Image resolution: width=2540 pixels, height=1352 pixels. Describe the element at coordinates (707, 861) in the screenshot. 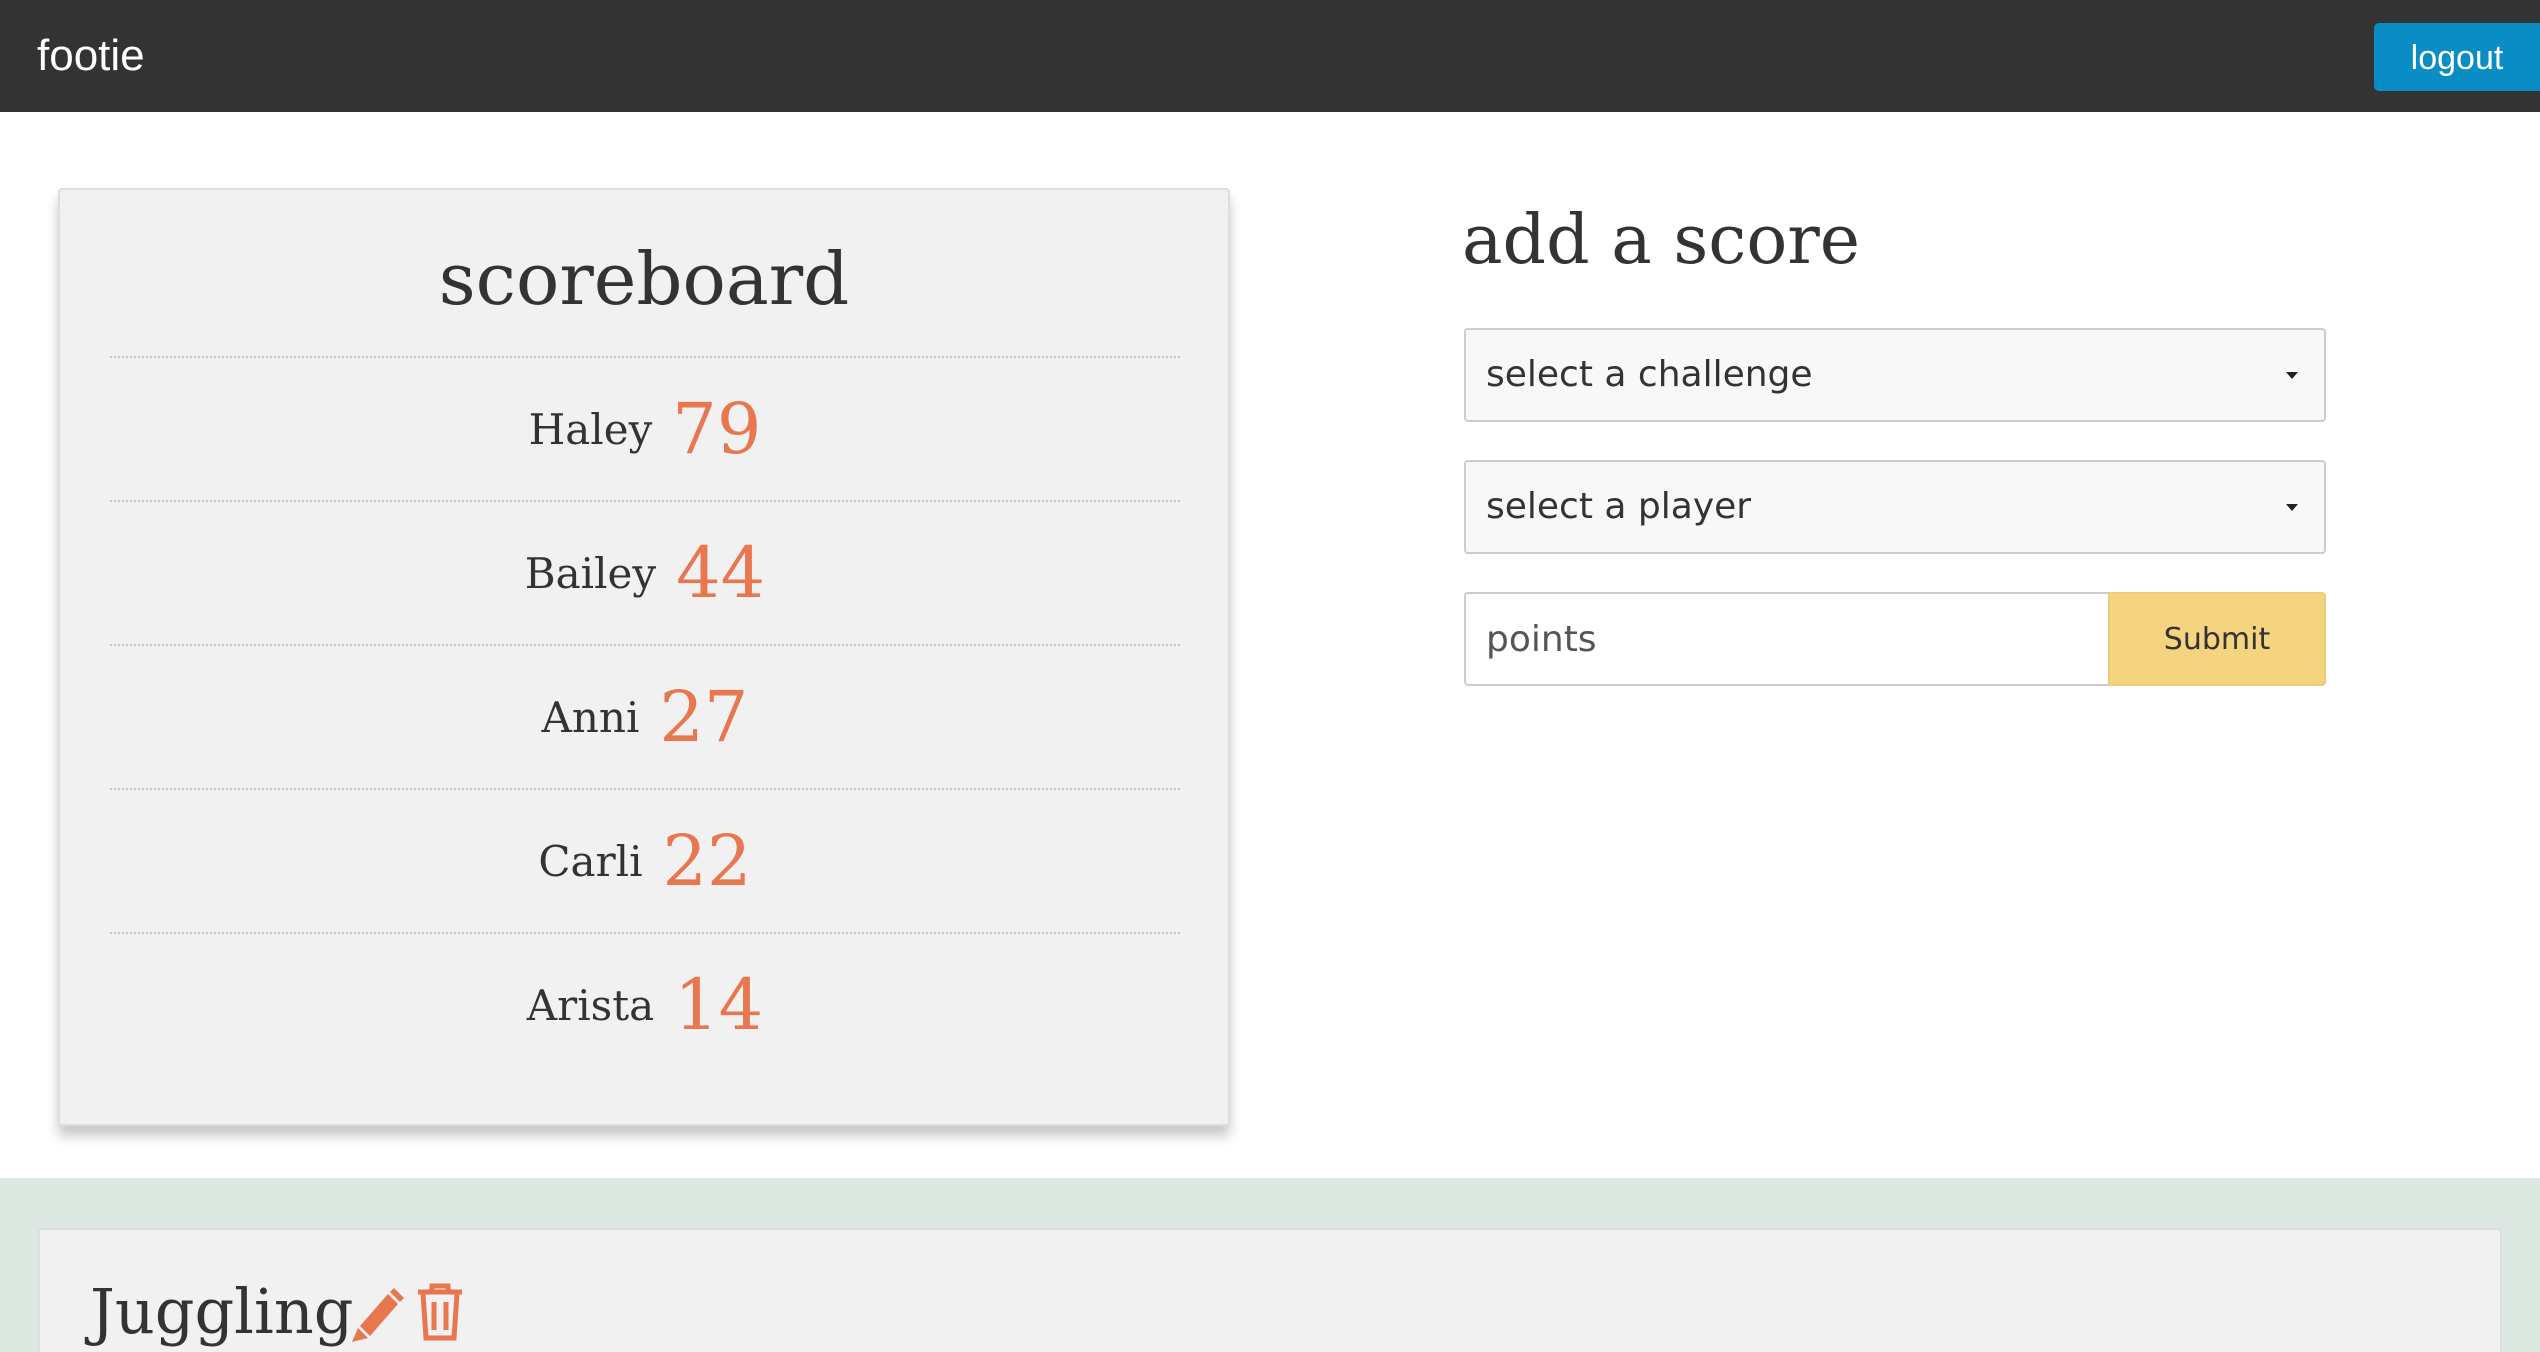

I see `player-score: 22` at that location.